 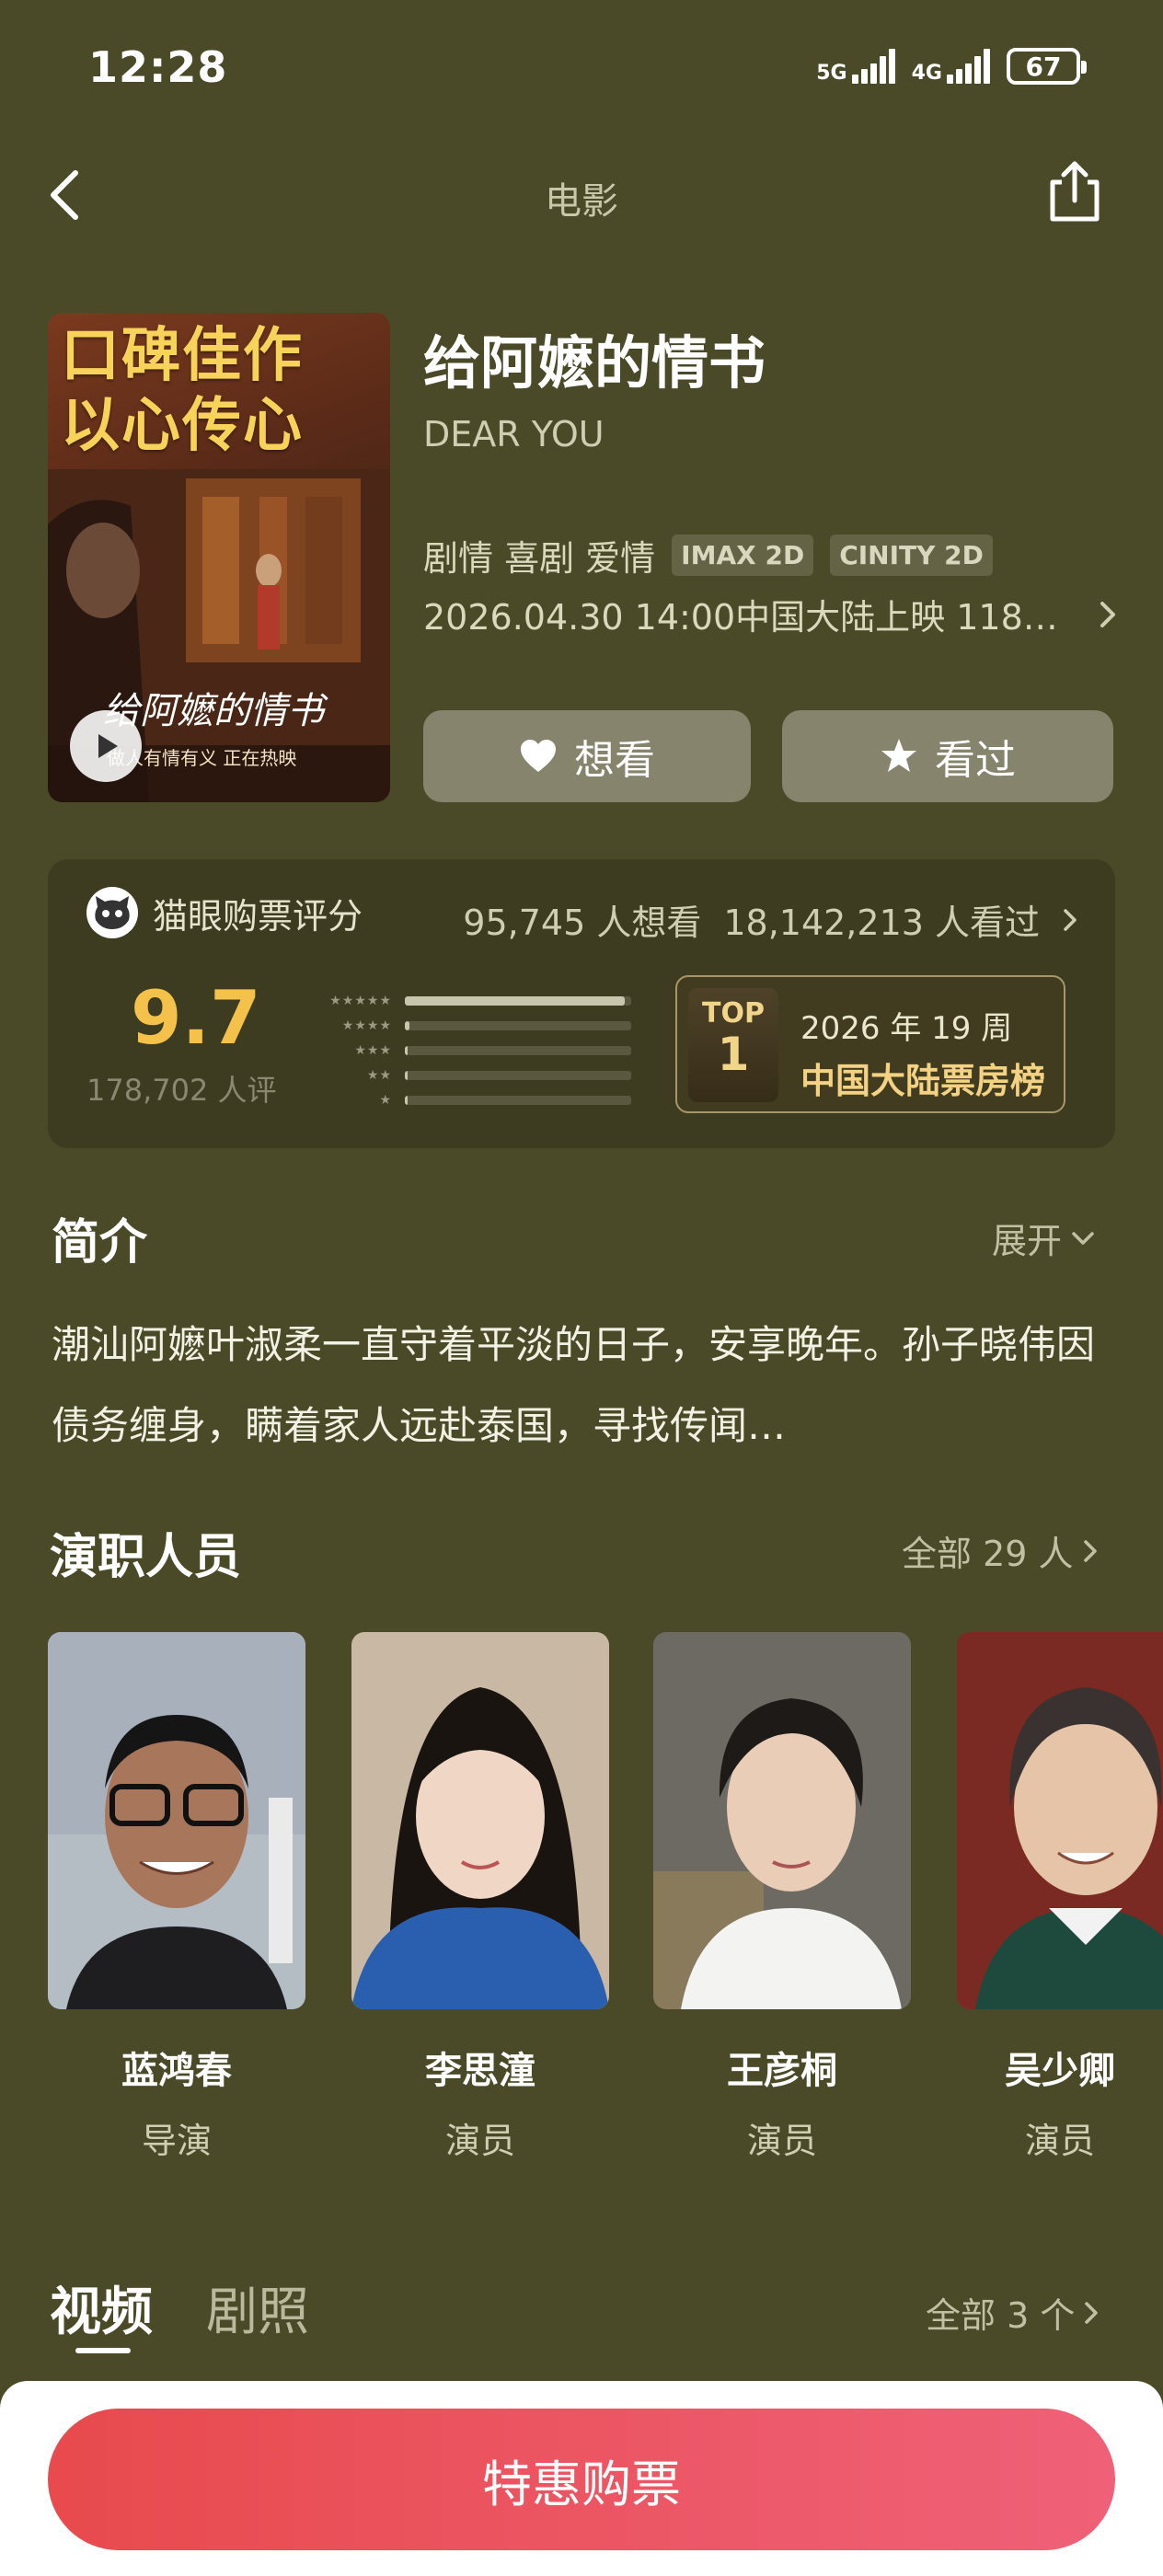 I want to click on synopsis-expand-button: 展开, so click(x=1045, y=1238).